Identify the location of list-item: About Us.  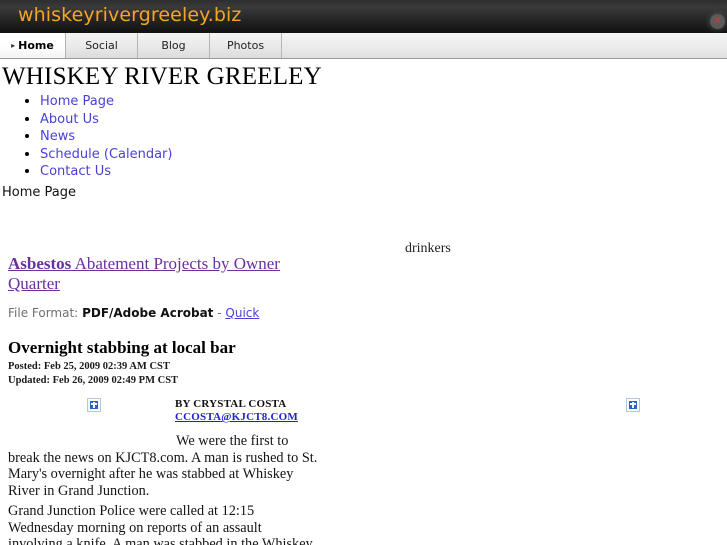
(383, 120).